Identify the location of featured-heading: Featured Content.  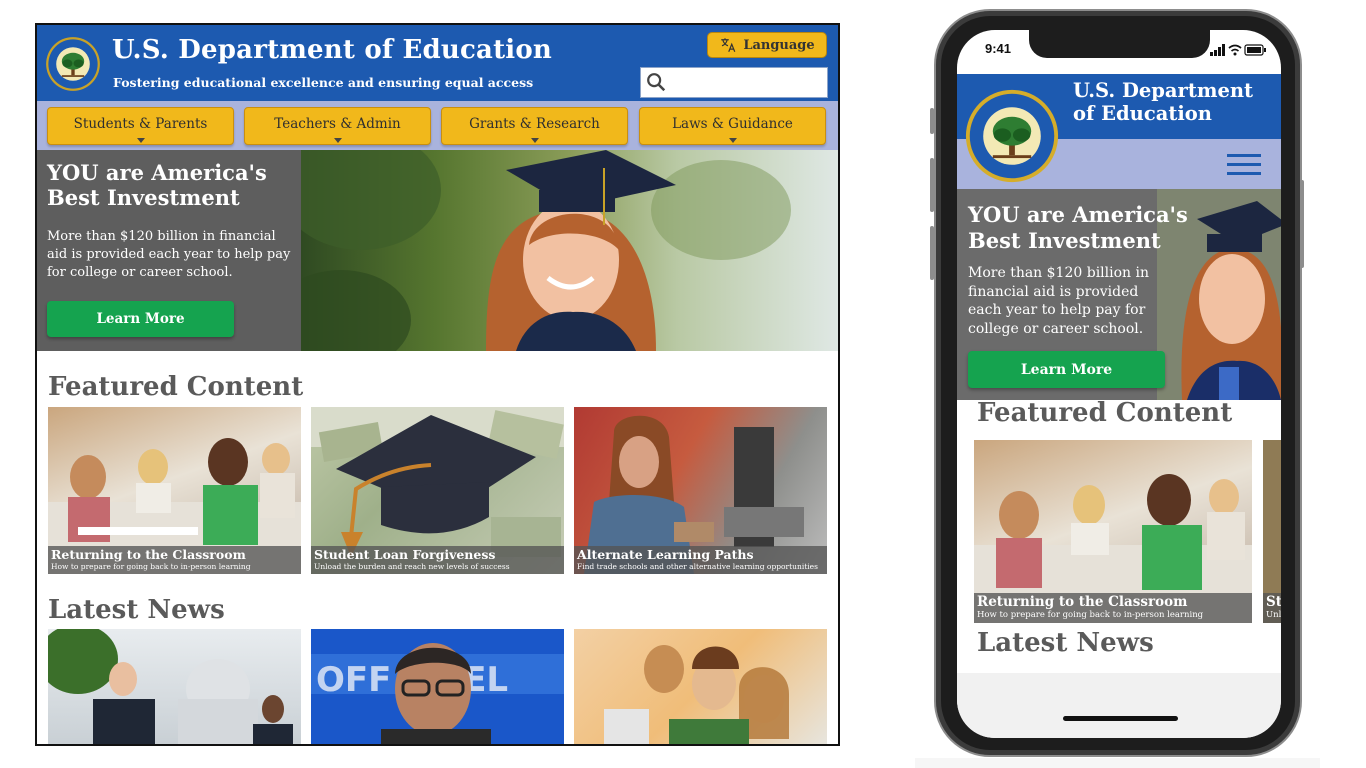
(176, 387).